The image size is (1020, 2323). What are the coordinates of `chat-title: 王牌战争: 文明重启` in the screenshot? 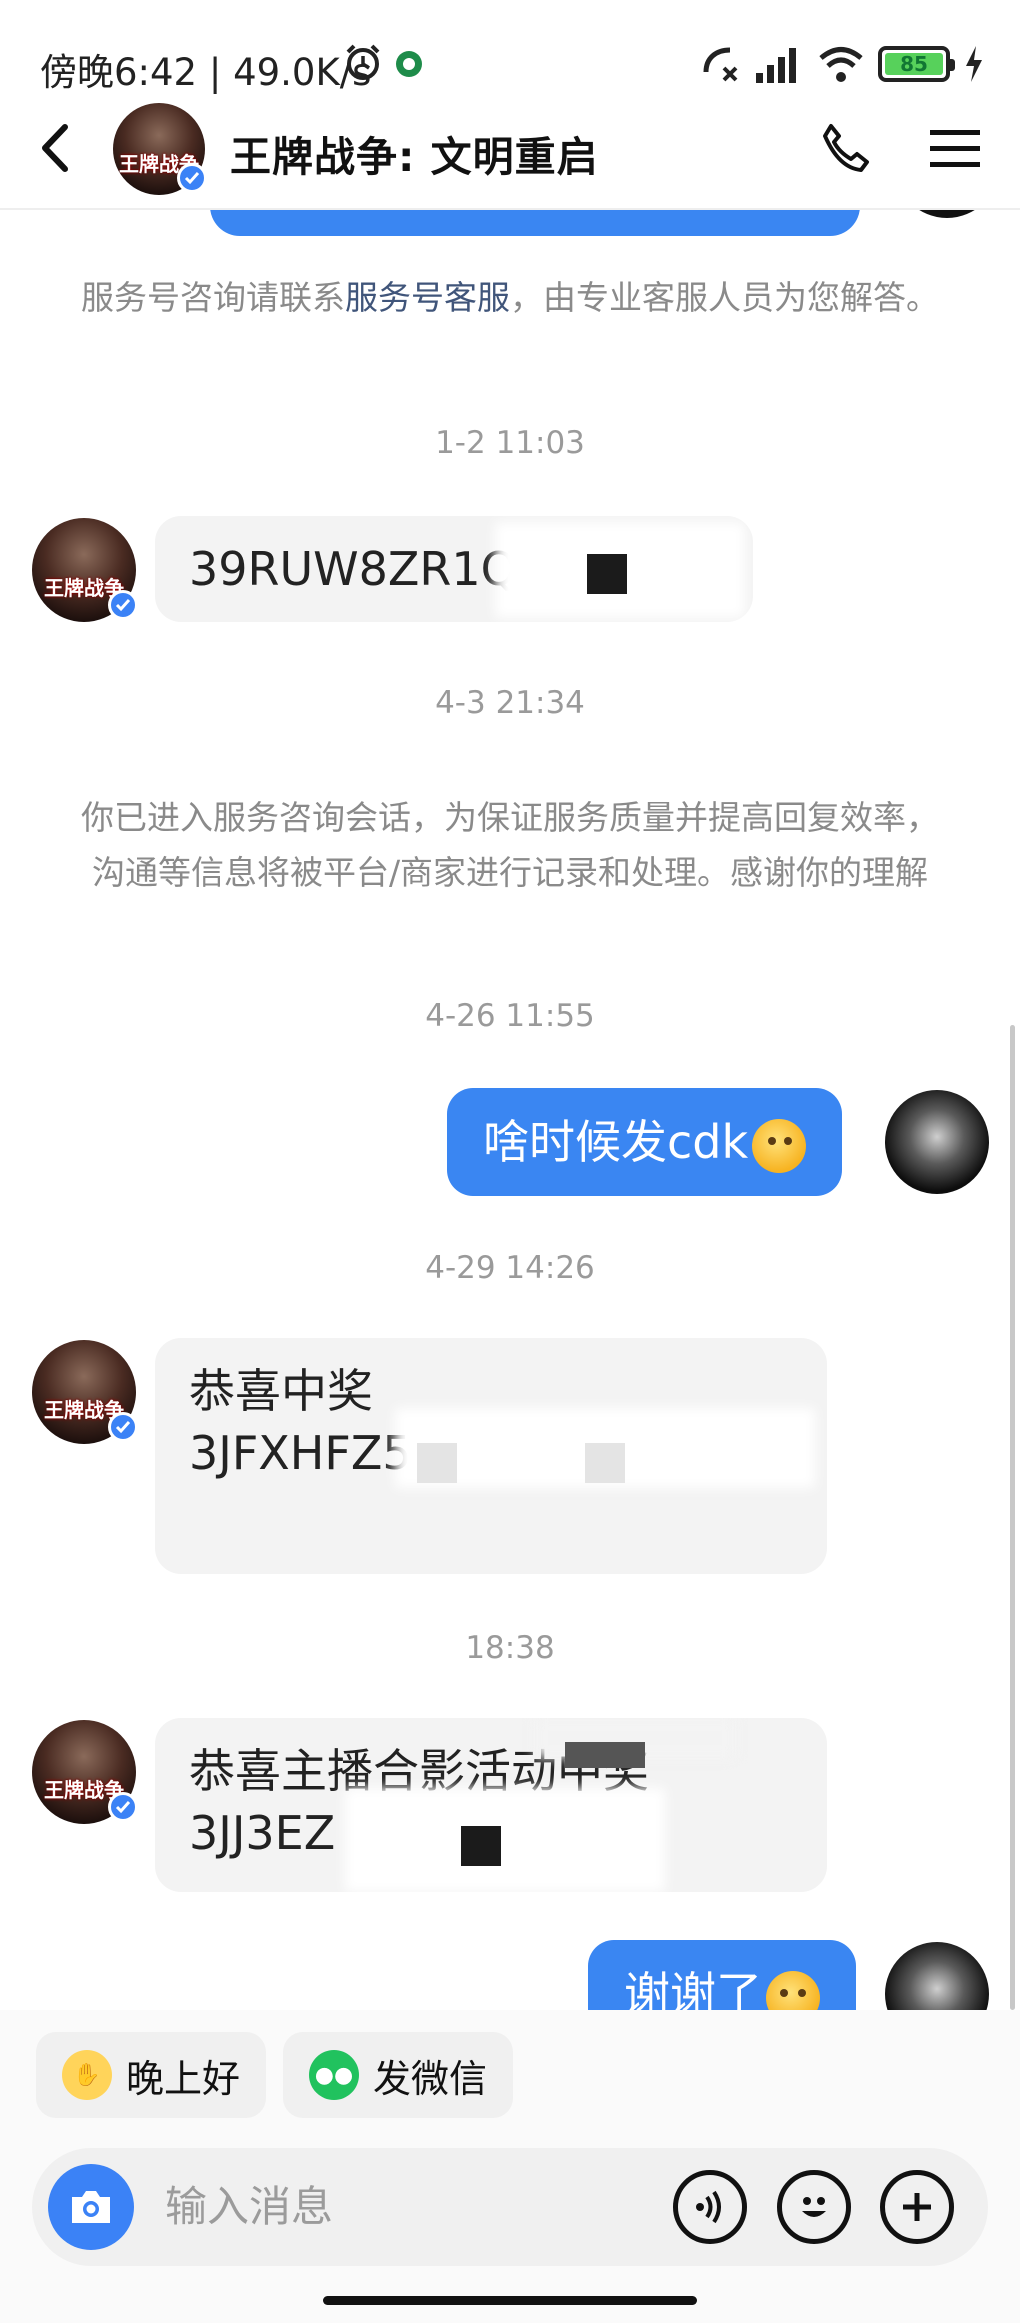 It's located at (414, 157).